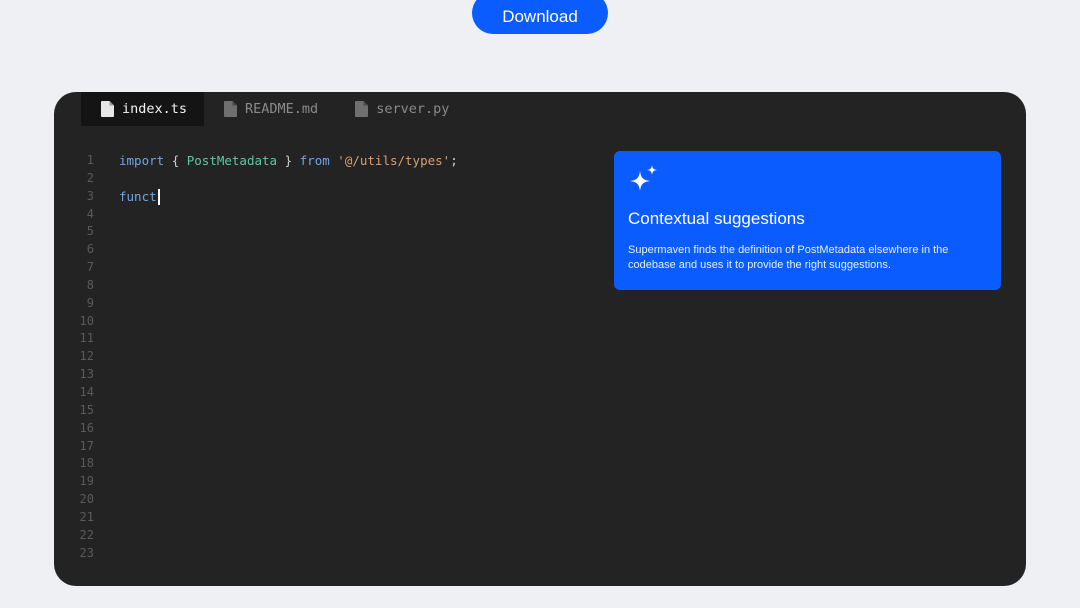  I want to click on line-number: 4, so click(90, 213).